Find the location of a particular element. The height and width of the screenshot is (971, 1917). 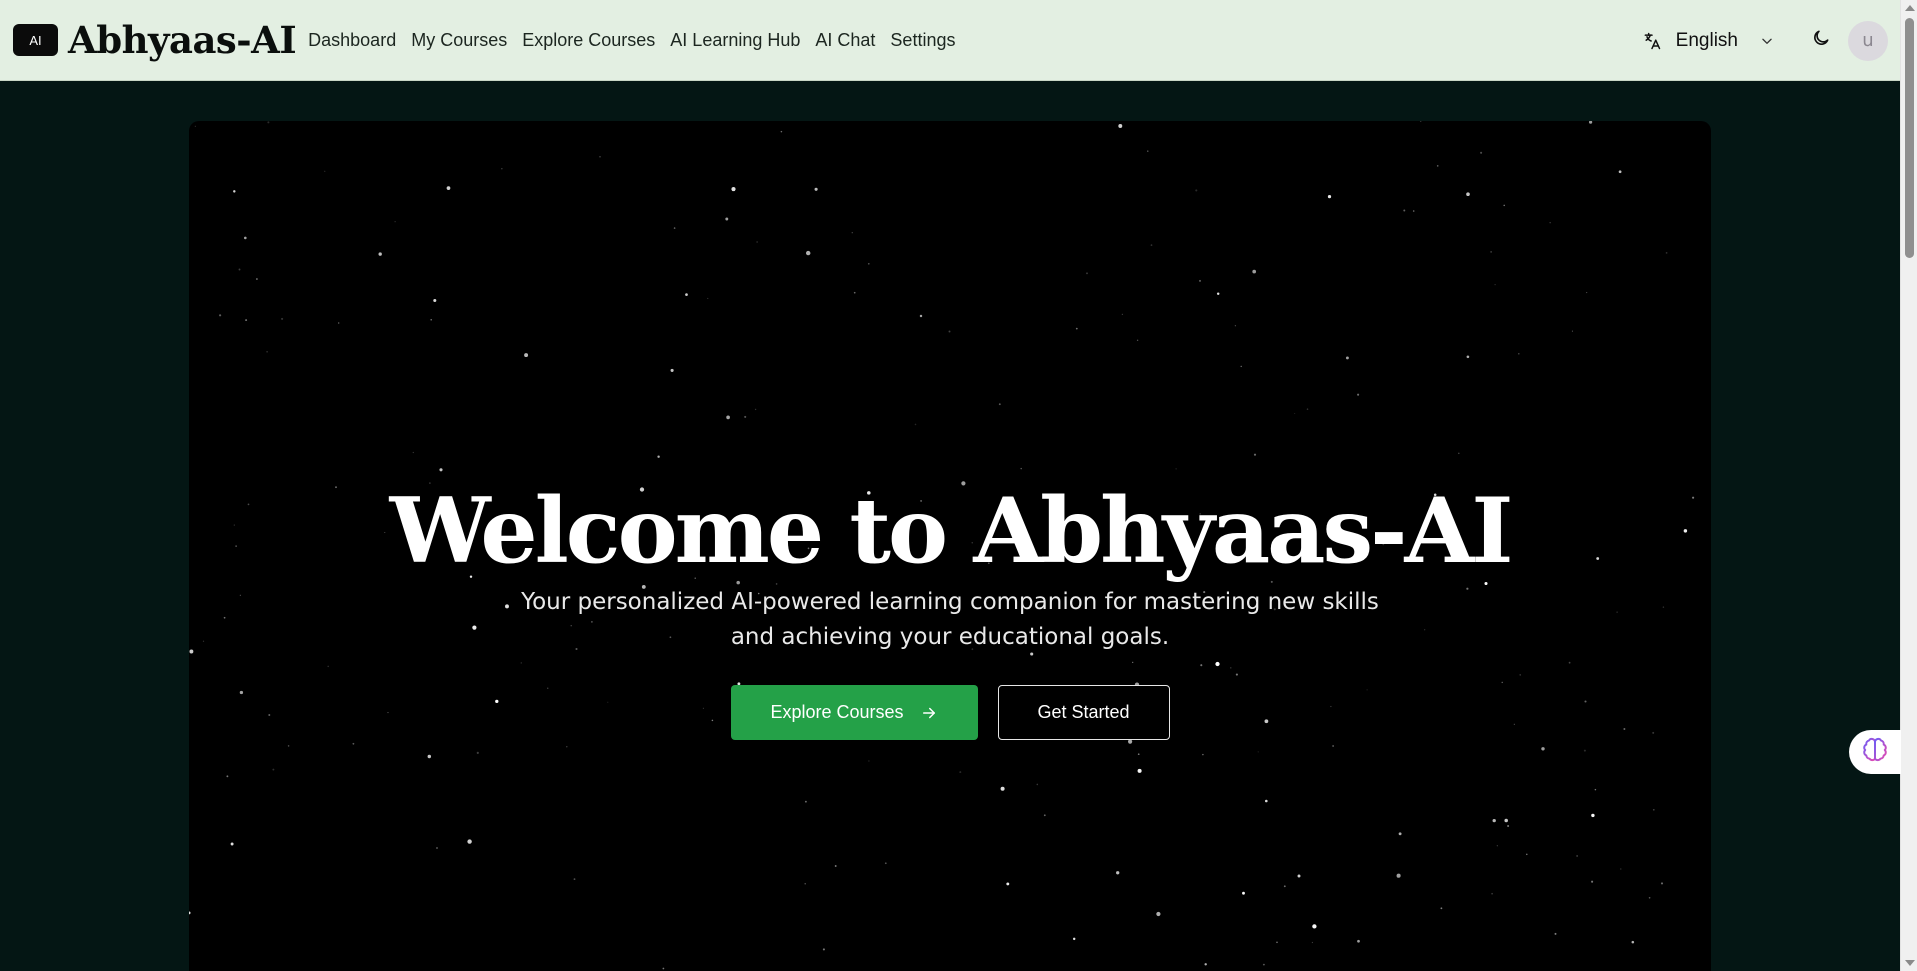

nav-settings: Settings is located at coordinates (922, 40).